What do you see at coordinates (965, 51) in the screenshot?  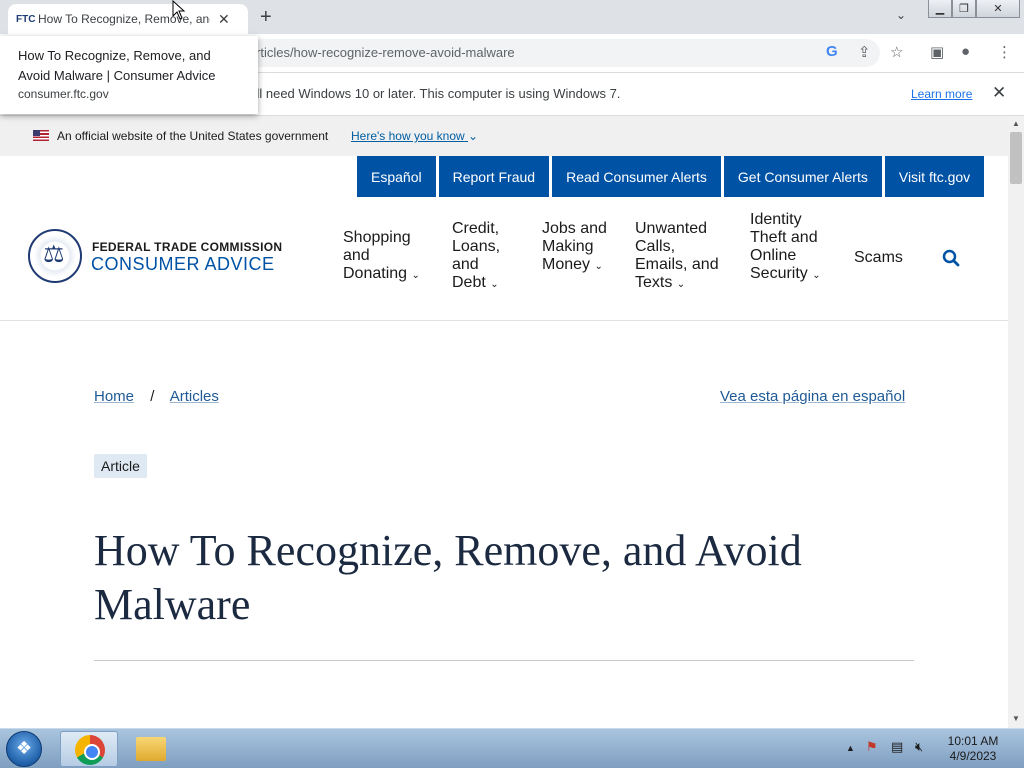 I see `profile-avatar-icon: ●` at bounding box center [965, 51].